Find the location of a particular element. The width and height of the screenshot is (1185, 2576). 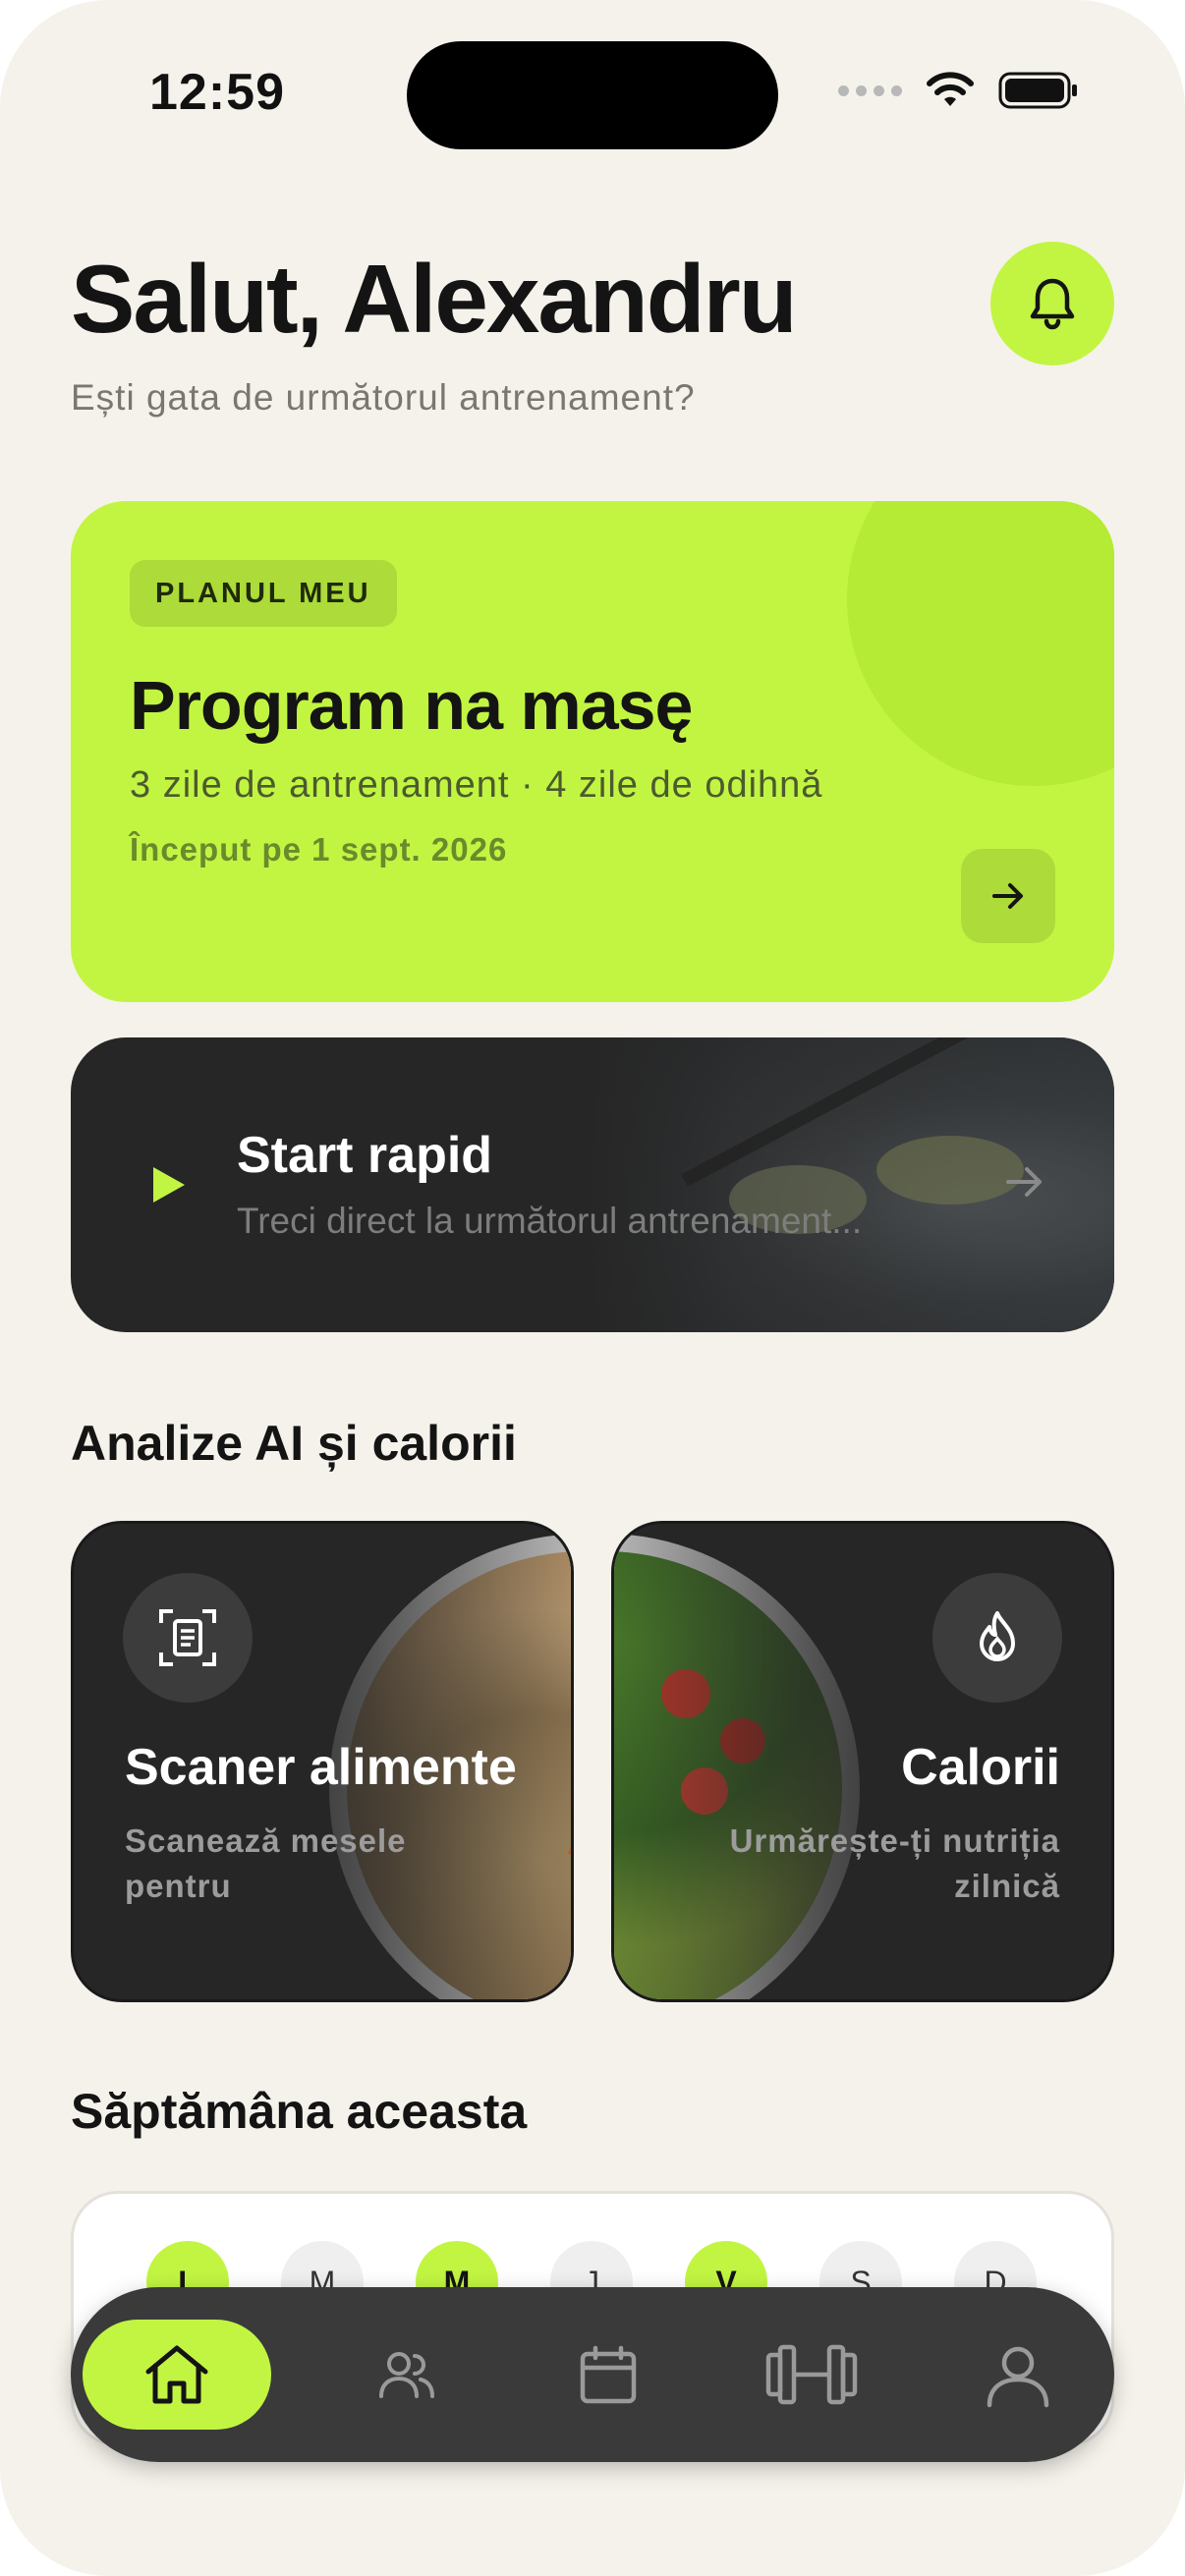

calories-card: Calorii Urmărește-ți nutriția zilnică is located at coordinates (863, 1761).